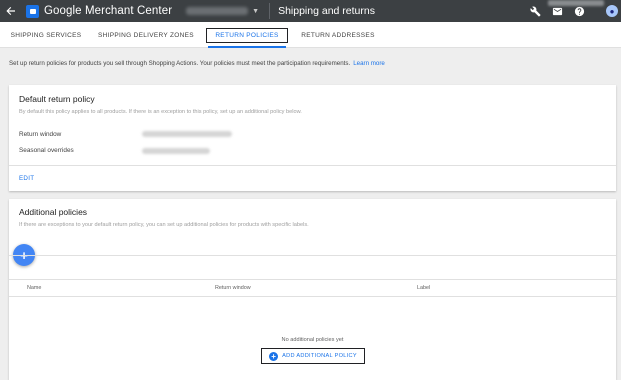  I want to click on tab-label: RETURN ADDRESSES, so click(338, 35).